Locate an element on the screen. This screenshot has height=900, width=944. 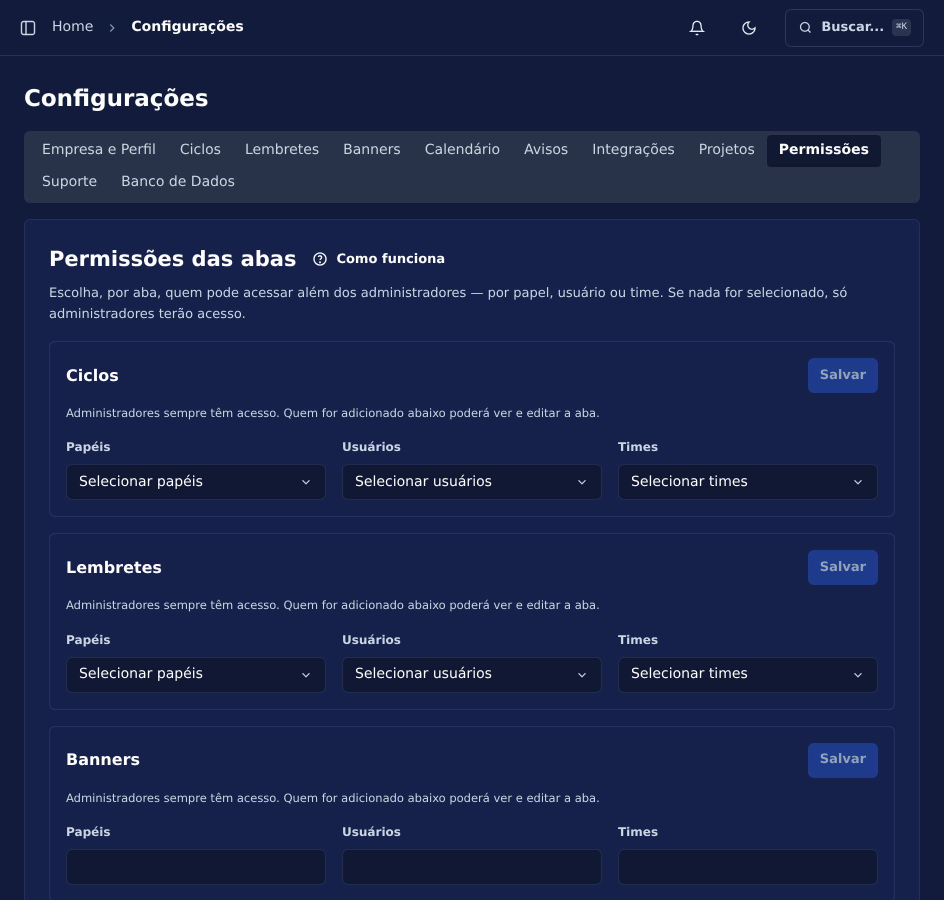
tab: Banco de Dados is located at coordinates (178, 182).